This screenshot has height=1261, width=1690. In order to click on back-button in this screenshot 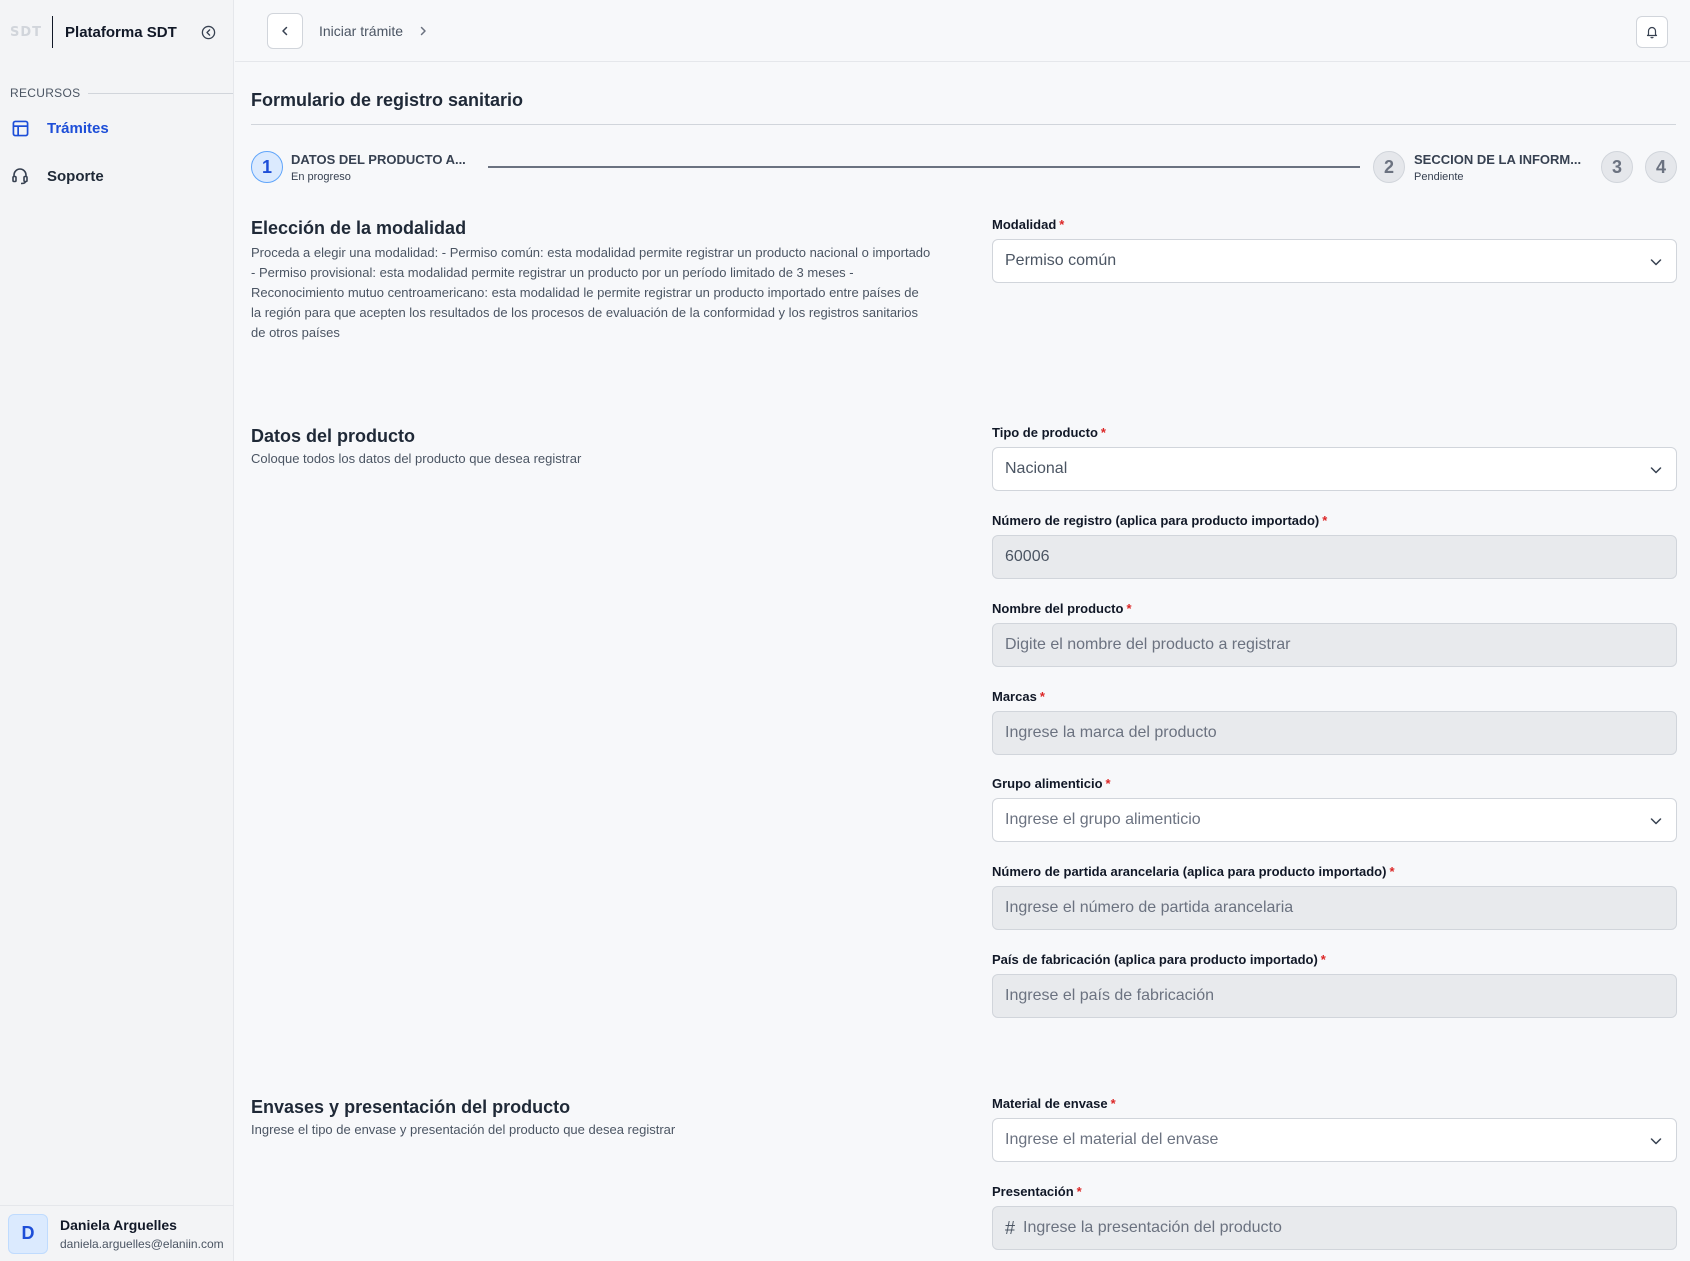, I will do `click(285, 30)`.